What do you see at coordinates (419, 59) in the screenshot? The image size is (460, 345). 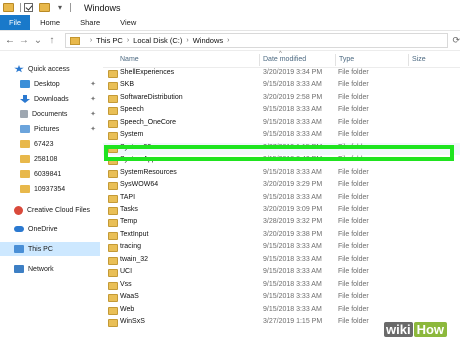 I see `column-size: Size` at bounding box center [419, 59].